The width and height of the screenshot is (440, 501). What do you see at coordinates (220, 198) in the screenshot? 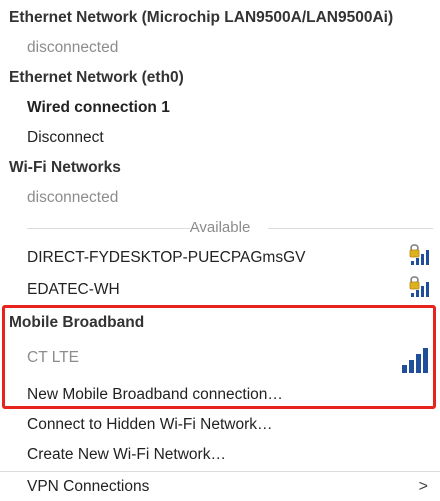
I see `wifi-status: disconnected` at bounding box center [220, 198].